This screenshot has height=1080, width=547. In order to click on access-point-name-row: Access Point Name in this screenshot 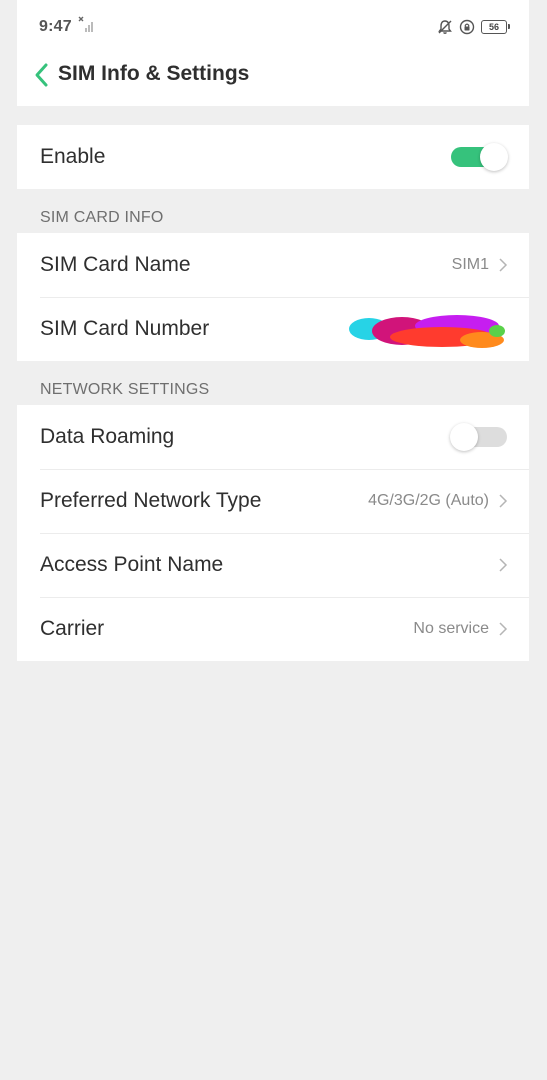, I will do `click(273, 565)`.